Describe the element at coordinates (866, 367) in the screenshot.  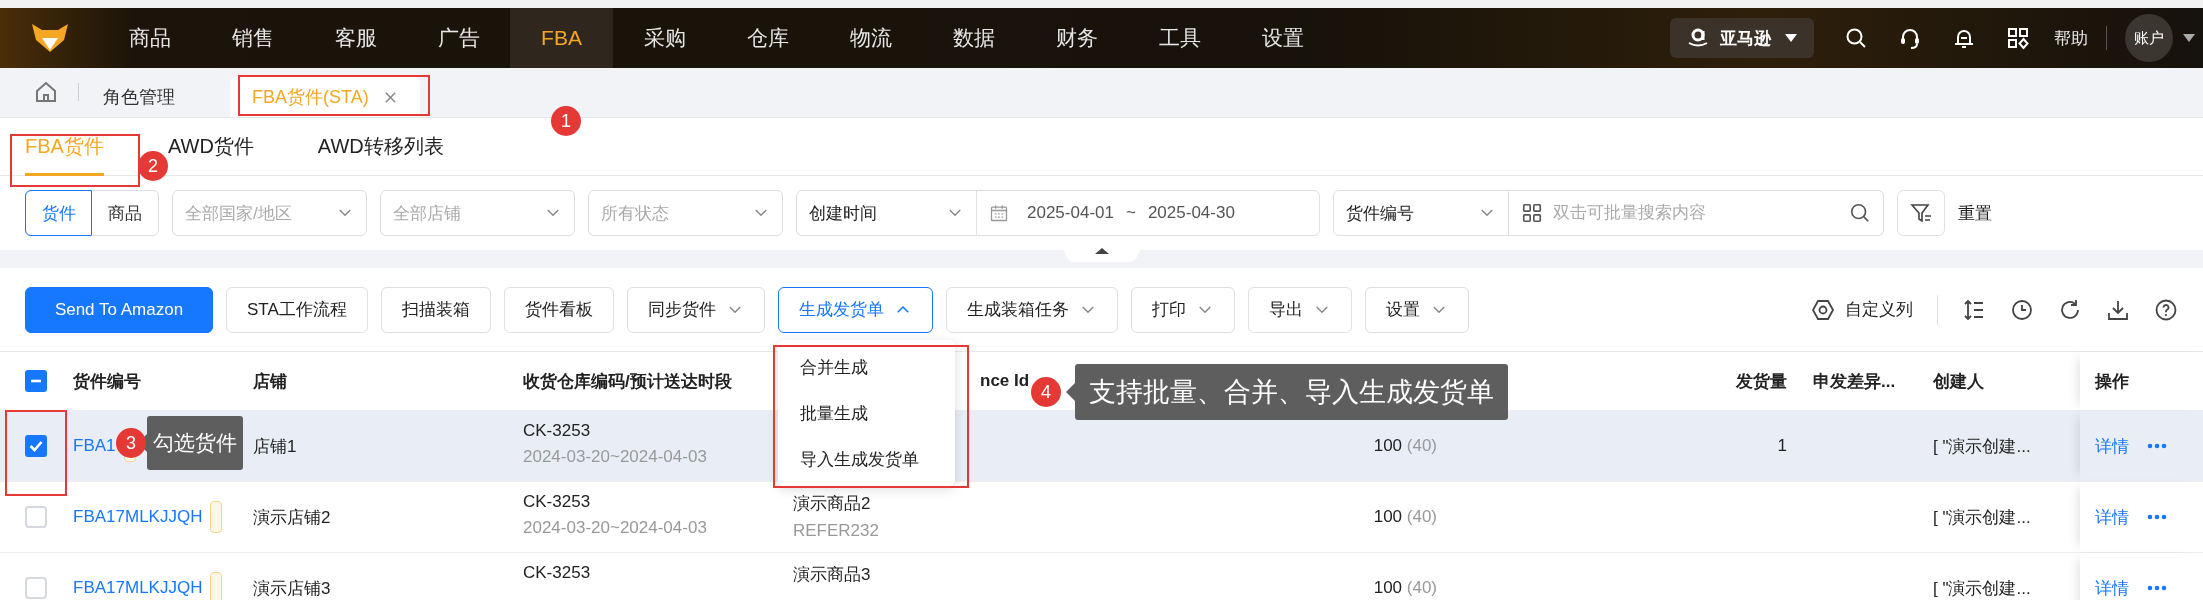
I see `menu-item: 合并生成` at that location.